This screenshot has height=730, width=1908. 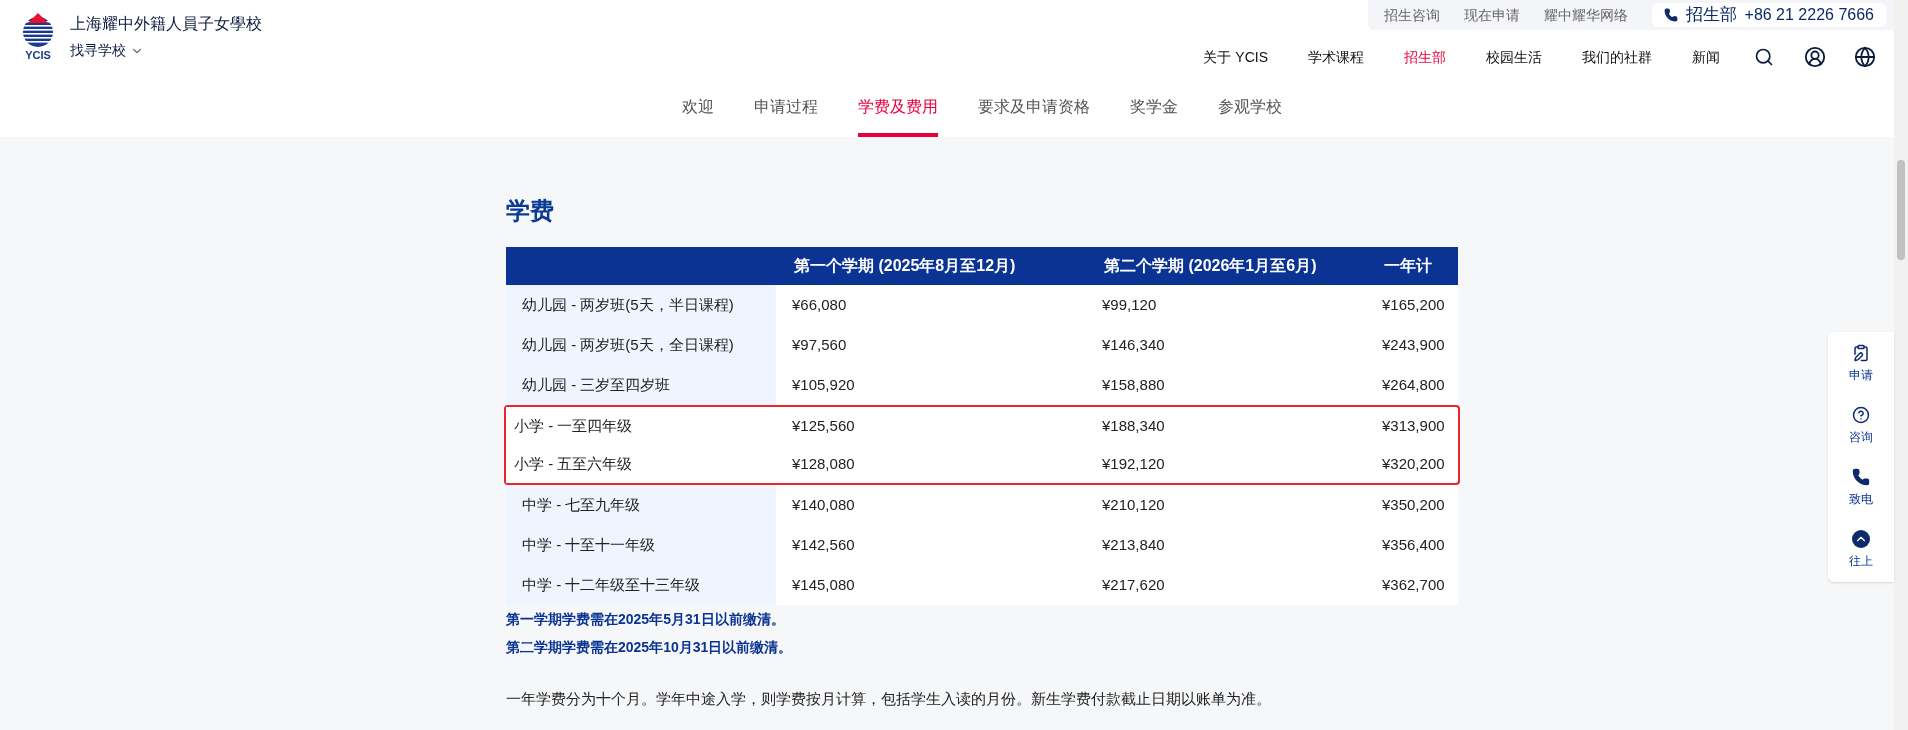 I want to click on utility-link: 招生咨询, so click(x=1411, y=15).